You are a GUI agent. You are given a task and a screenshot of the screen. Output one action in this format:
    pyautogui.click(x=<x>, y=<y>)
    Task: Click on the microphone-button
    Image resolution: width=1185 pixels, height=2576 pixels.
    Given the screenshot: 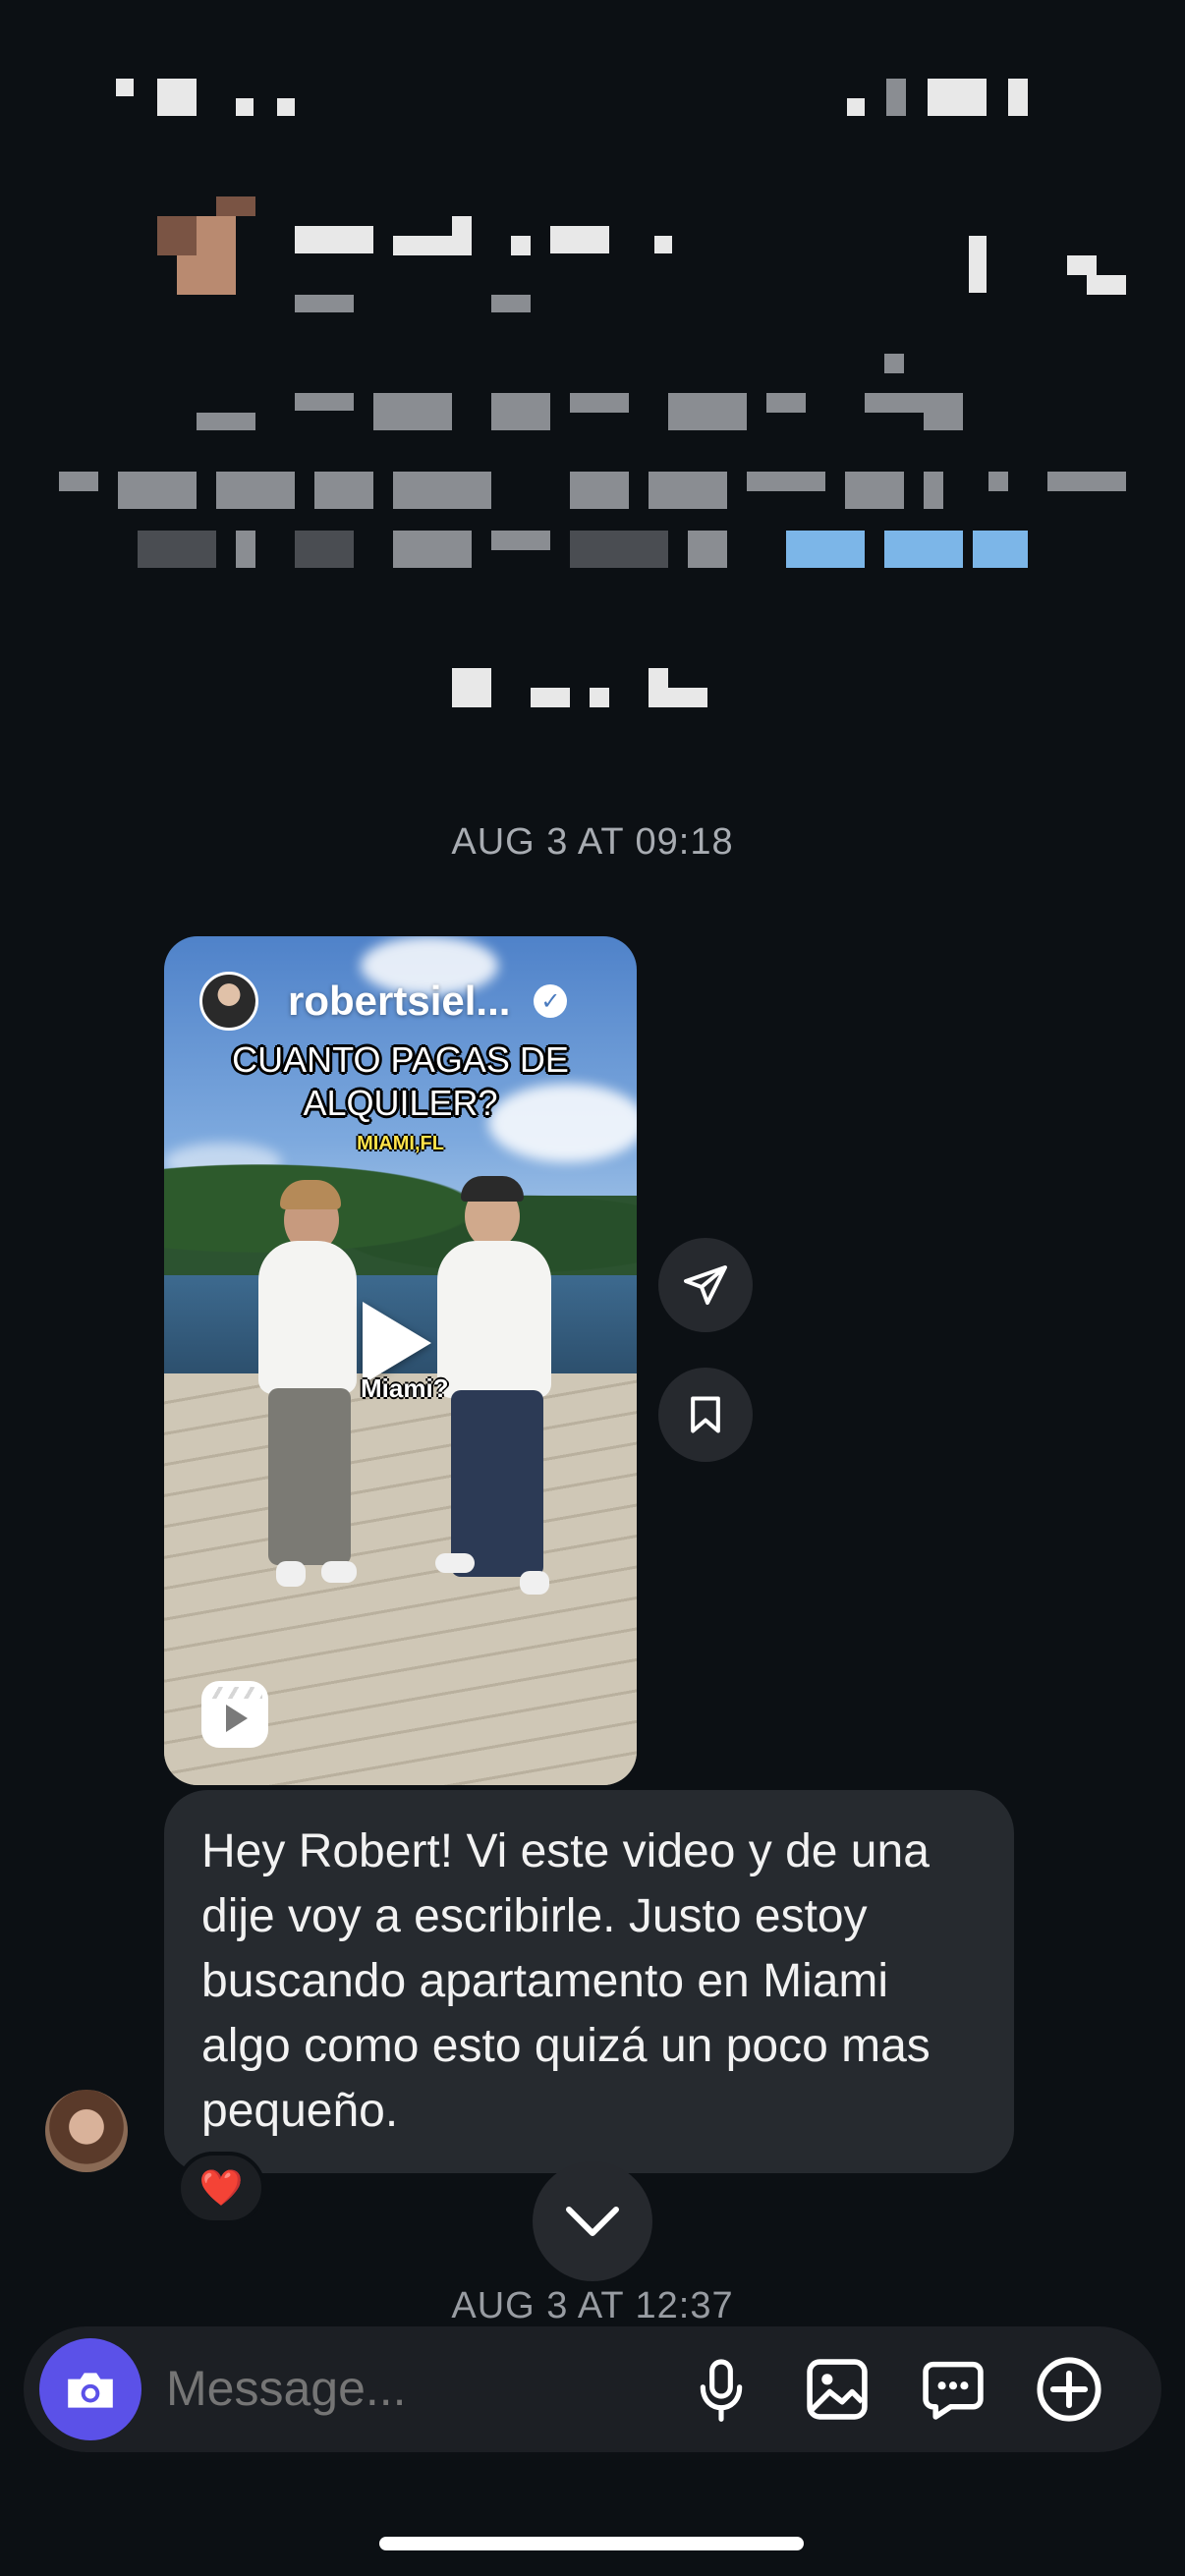 What is the action you would take?
    pyautogui.click(x=721, y=2389)
    